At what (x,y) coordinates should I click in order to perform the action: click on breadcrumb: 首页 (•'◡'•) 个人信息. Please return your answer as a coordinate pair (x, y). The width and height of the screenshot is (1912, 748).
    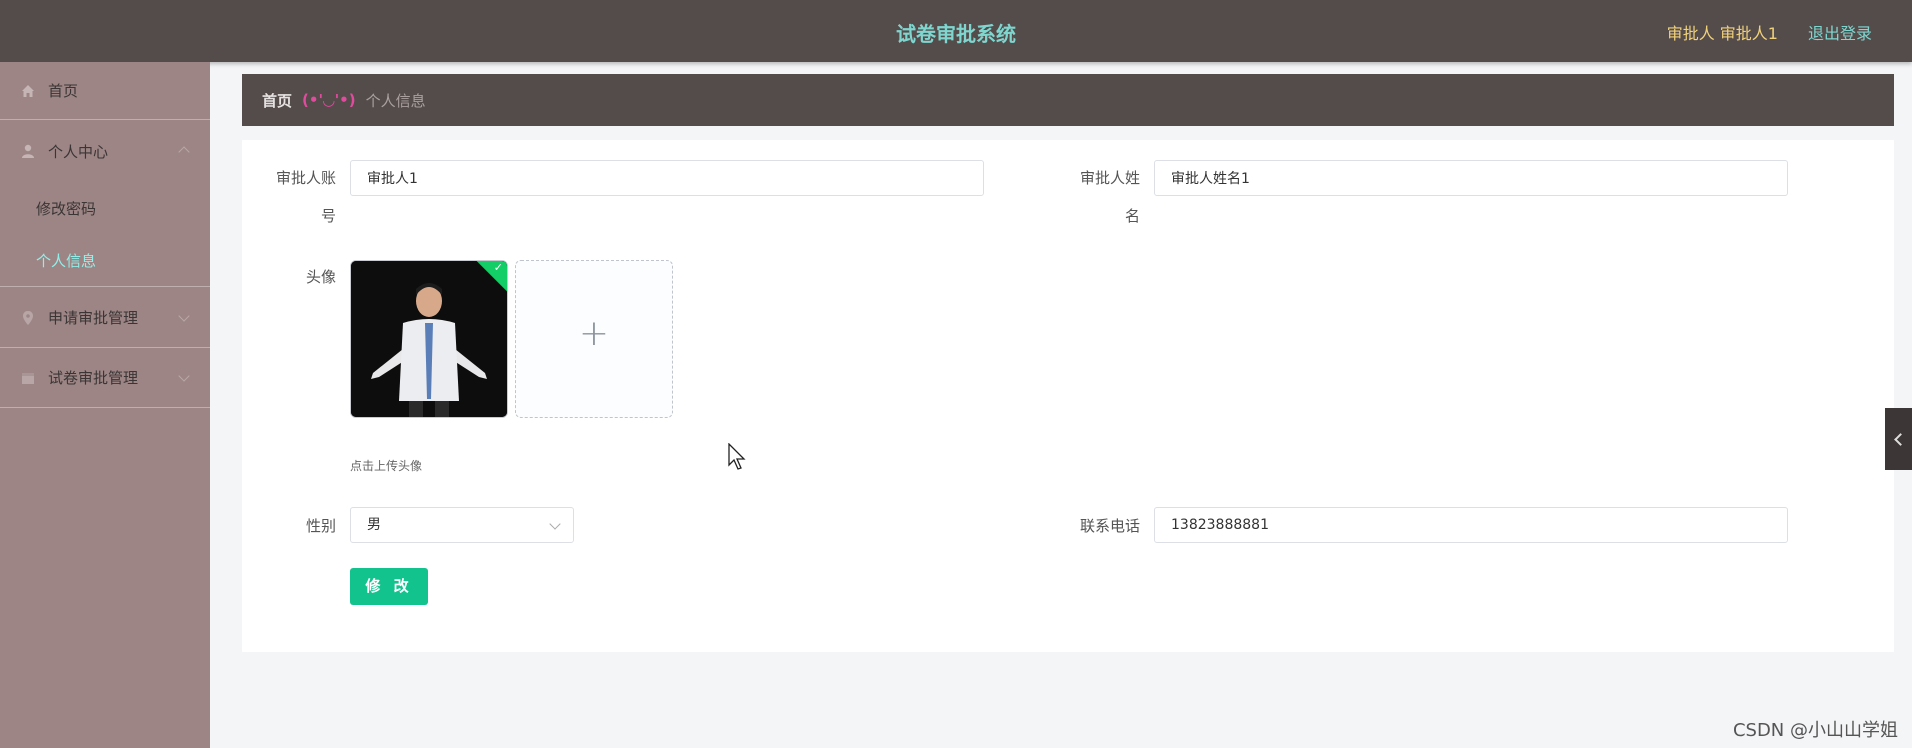
    Looking at the image, I should click on (1068, 100).